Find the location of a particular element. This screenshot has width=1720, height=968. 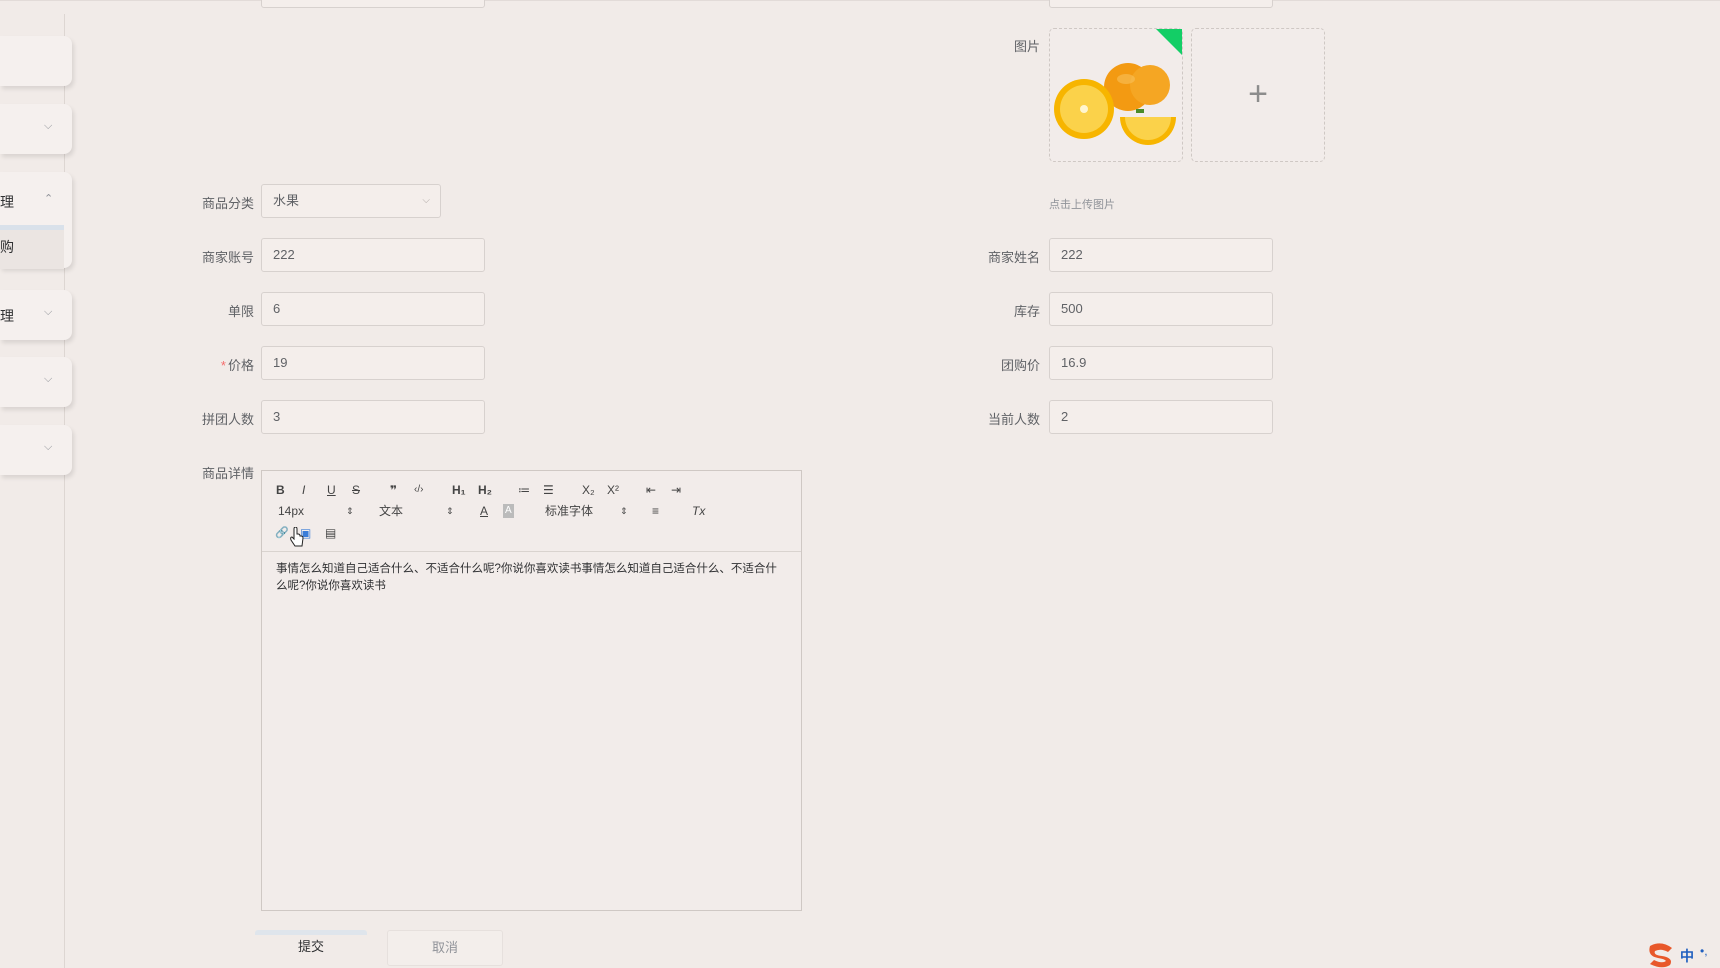

merchant-name-label: 商家姓名 is located at coordinates (1013, 257).